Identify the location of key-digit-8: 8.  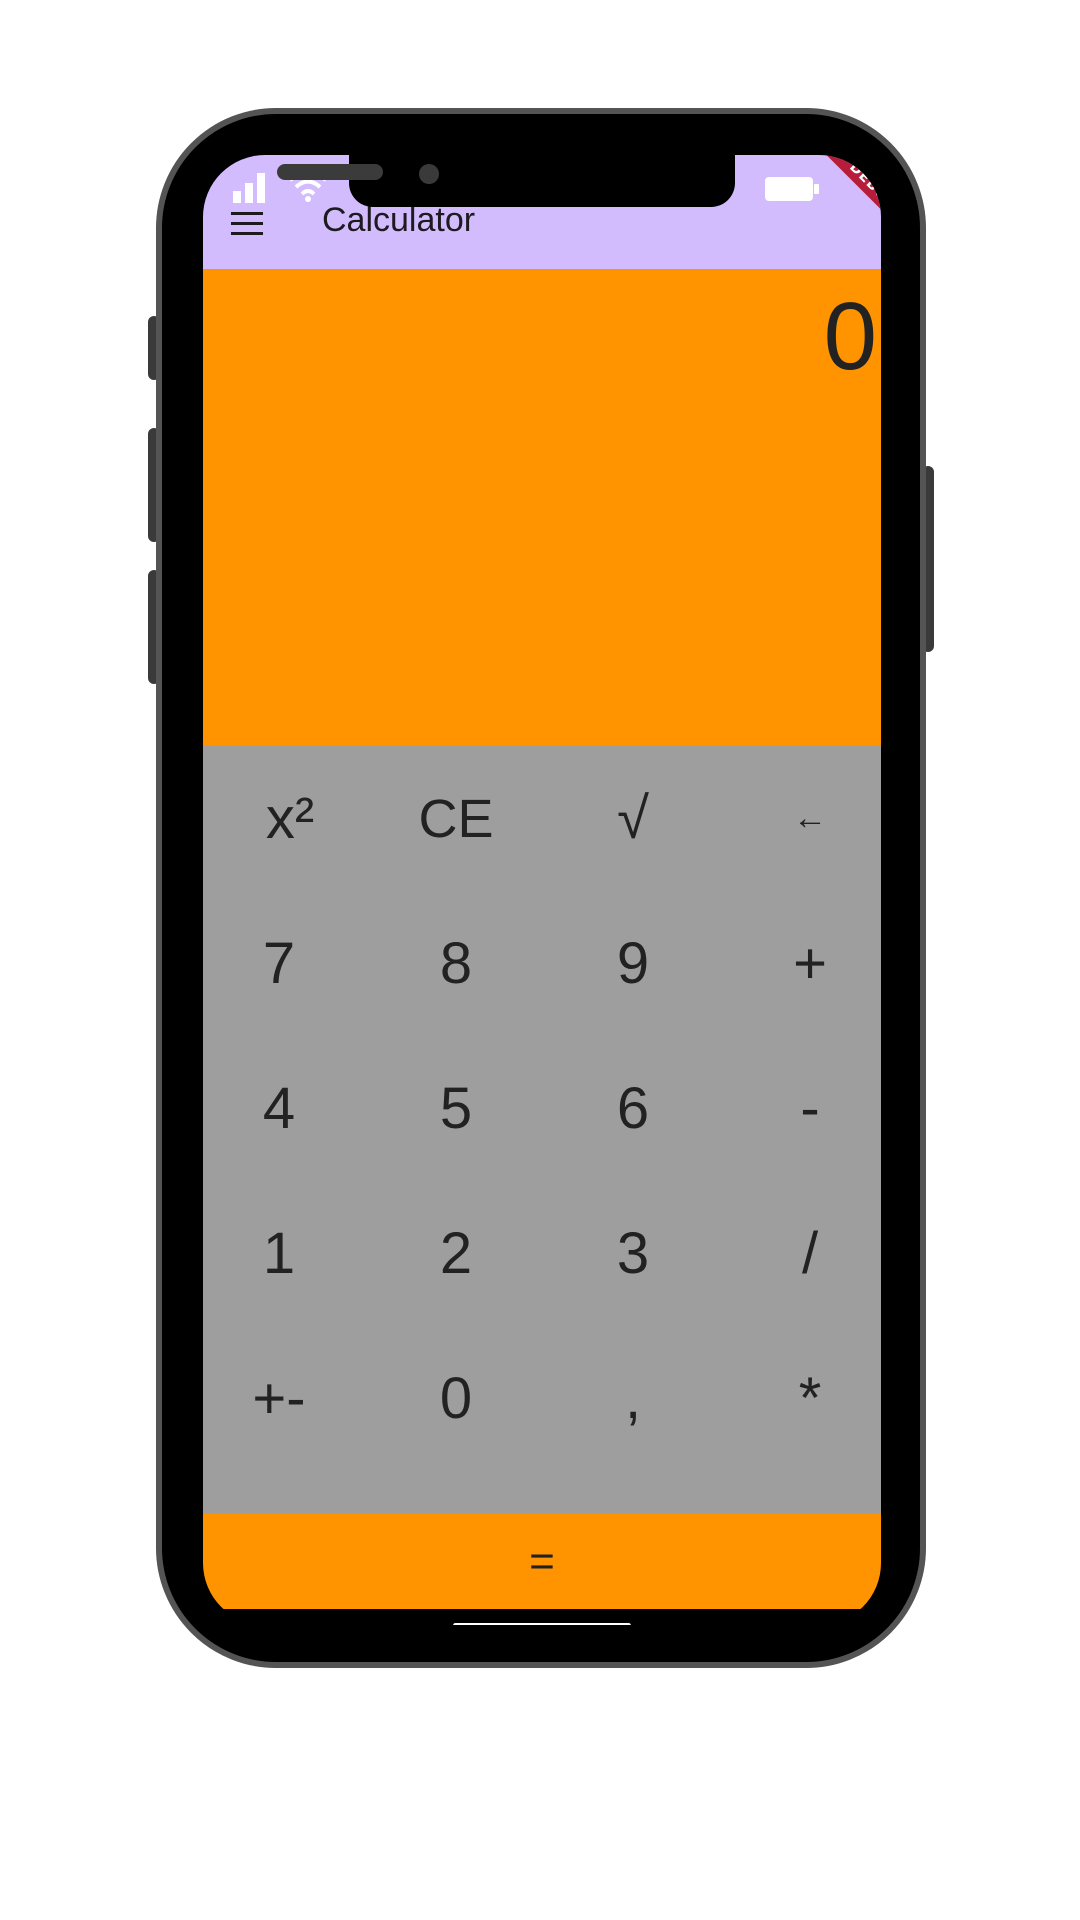
(456, 963).